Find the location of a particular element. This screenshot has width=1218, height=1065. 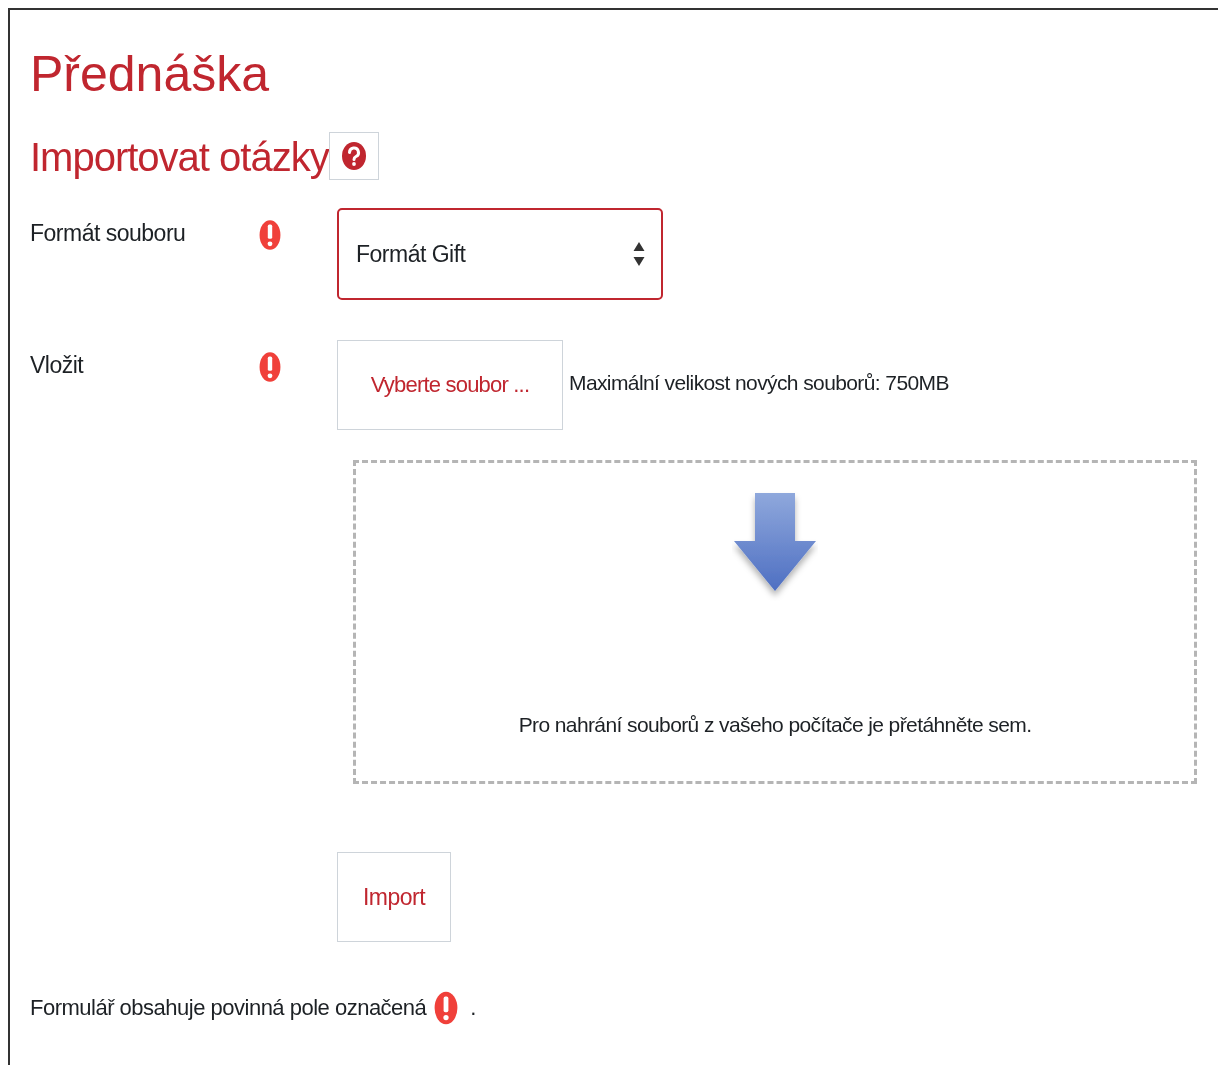

page-title: Přednáška is located at coordinates (150, 74).